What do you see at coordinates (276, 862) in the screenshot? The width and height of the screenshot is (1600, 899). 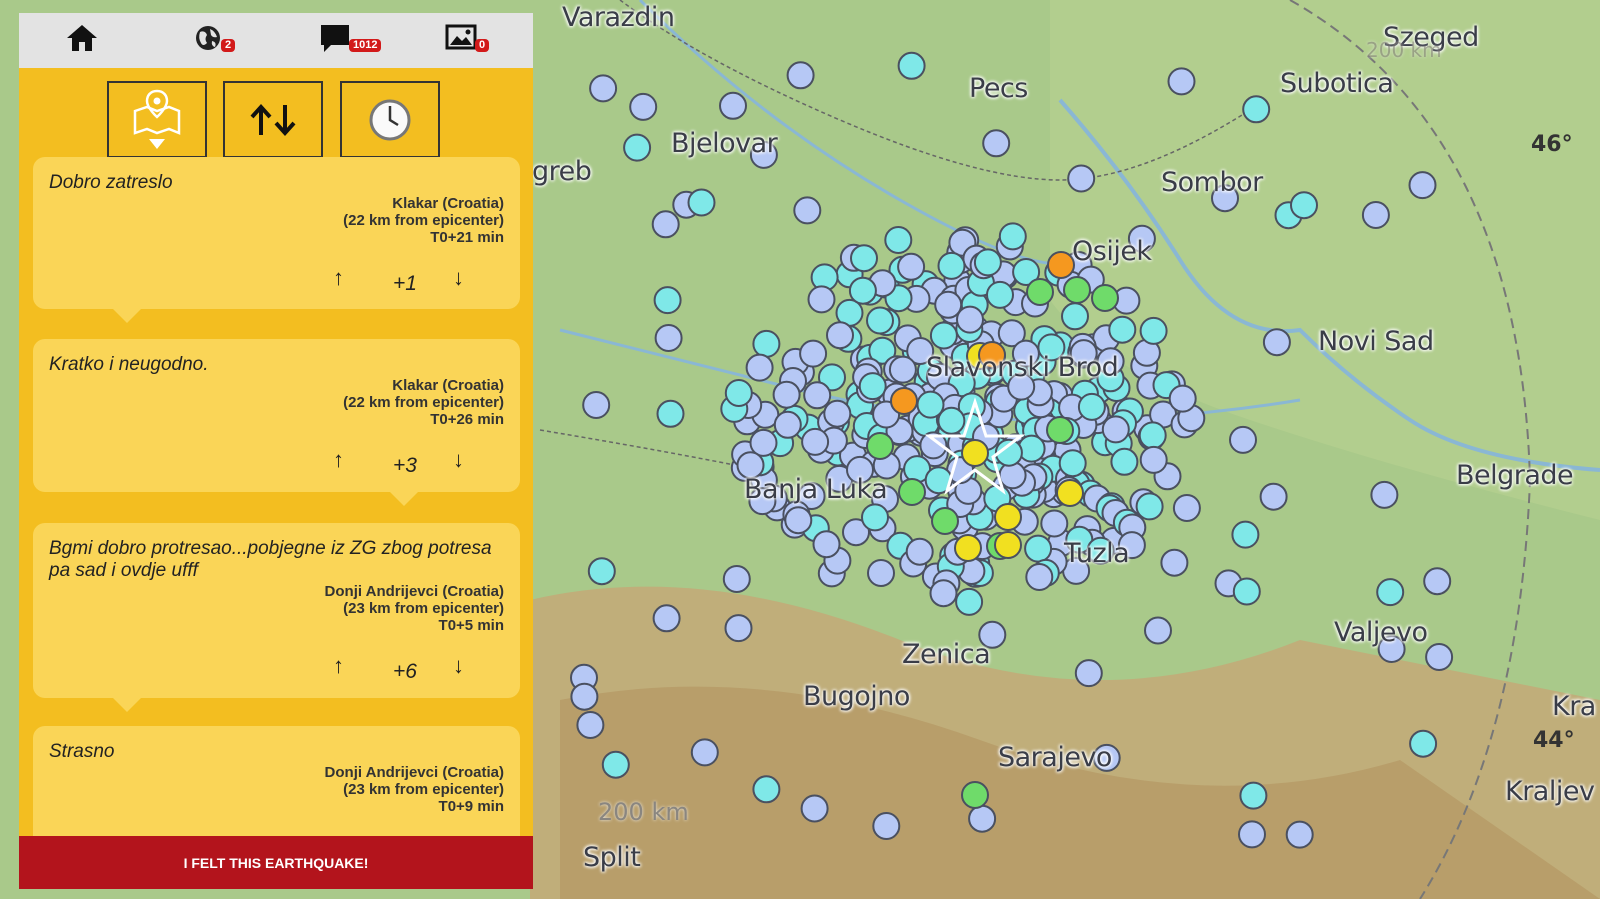 I see `felt-earthquake-button: I FELT THIS EARTHQUAKE!` at bounding box center [276, 862].